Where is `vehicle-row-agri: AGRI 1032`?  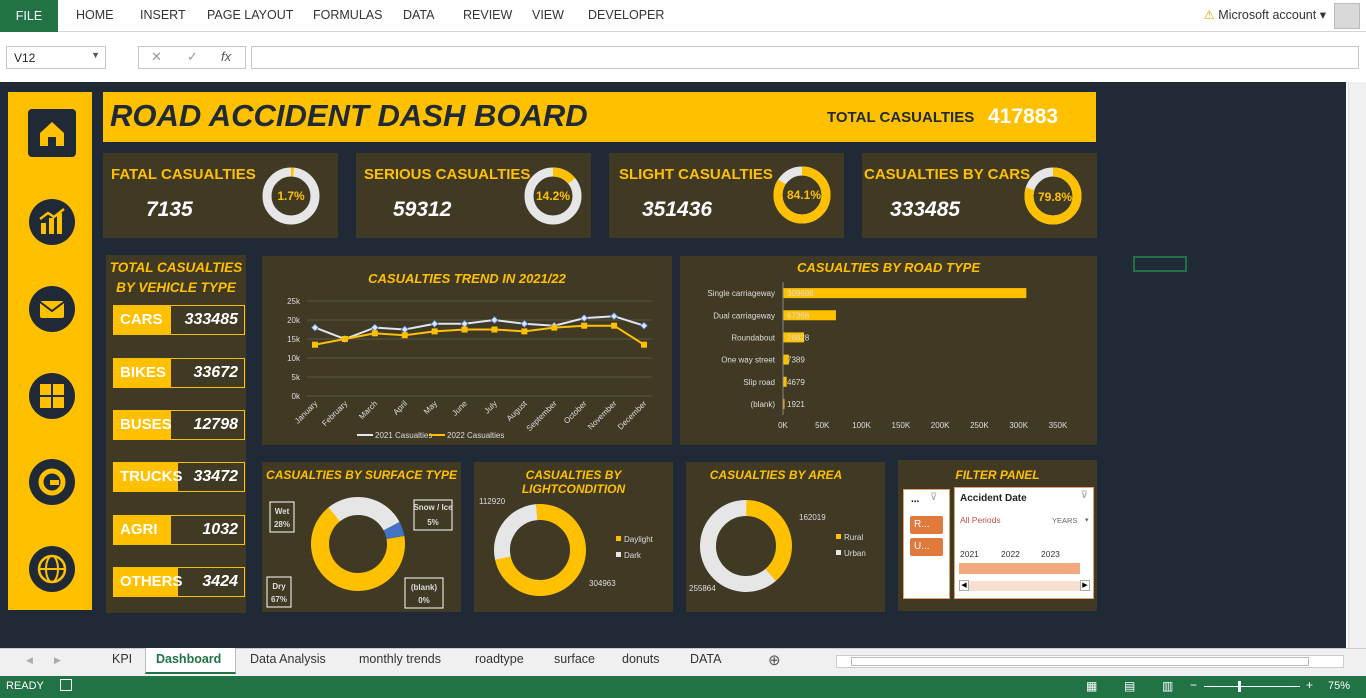
vehicle-row-agri: AGRI 1032 is located at coordinates (179, 530).